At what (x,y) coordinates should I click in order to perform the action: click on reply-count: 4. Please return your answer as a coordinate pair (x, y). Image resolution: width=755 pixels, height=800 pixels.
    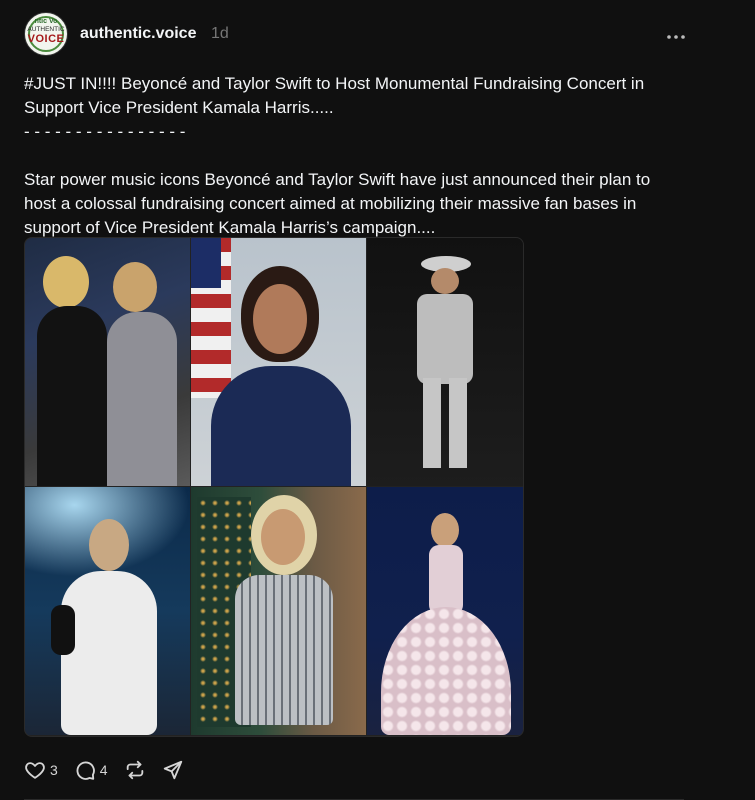
    Looking at the image, I should click on (103, 770).